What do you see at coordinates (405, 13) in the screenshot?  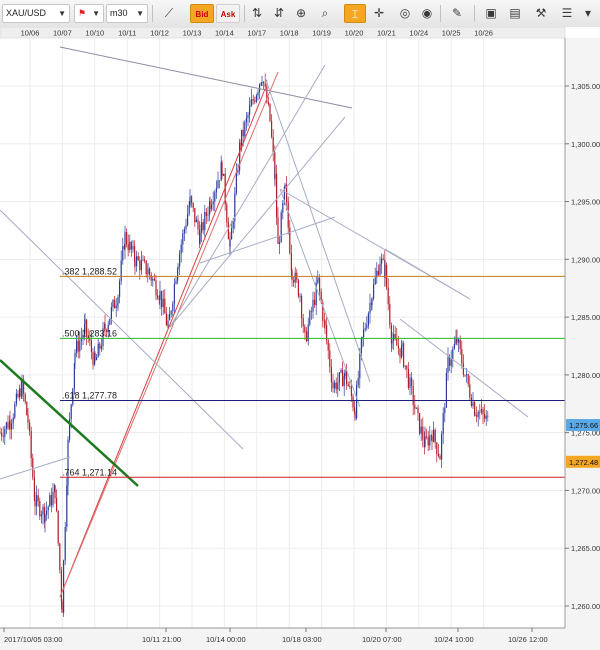 I see `globe-button: ◎` at bounding box center [405, 13].